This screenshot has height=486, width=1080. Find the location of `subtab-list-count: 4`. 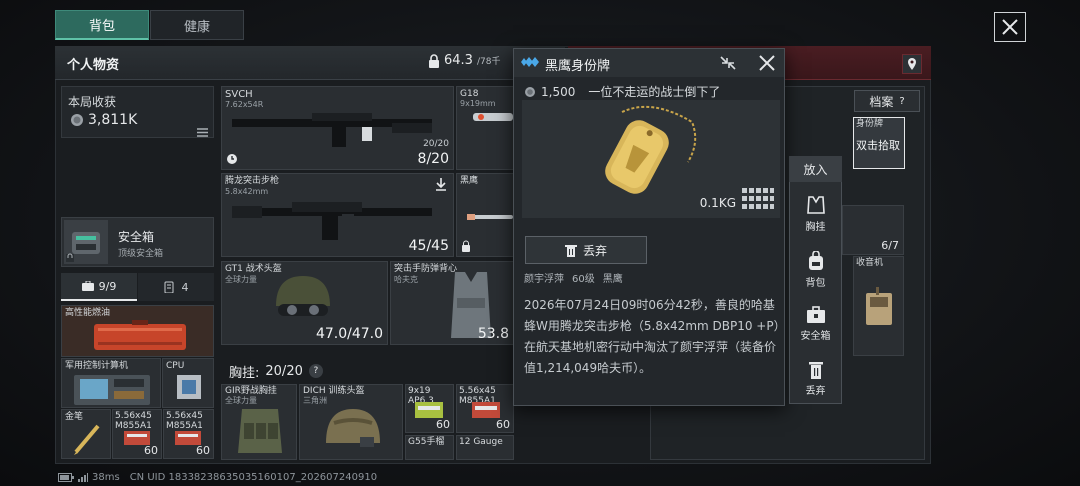

subtab-list-count: 4 is located at coordinates (176, 287).